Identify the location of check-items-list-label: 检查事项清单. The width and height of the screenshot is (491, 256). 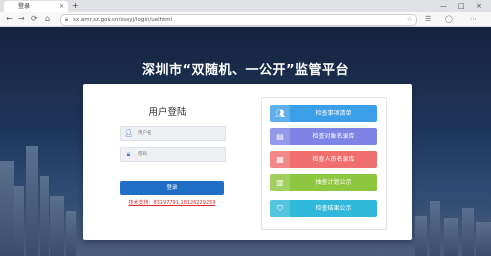
(333, 113).